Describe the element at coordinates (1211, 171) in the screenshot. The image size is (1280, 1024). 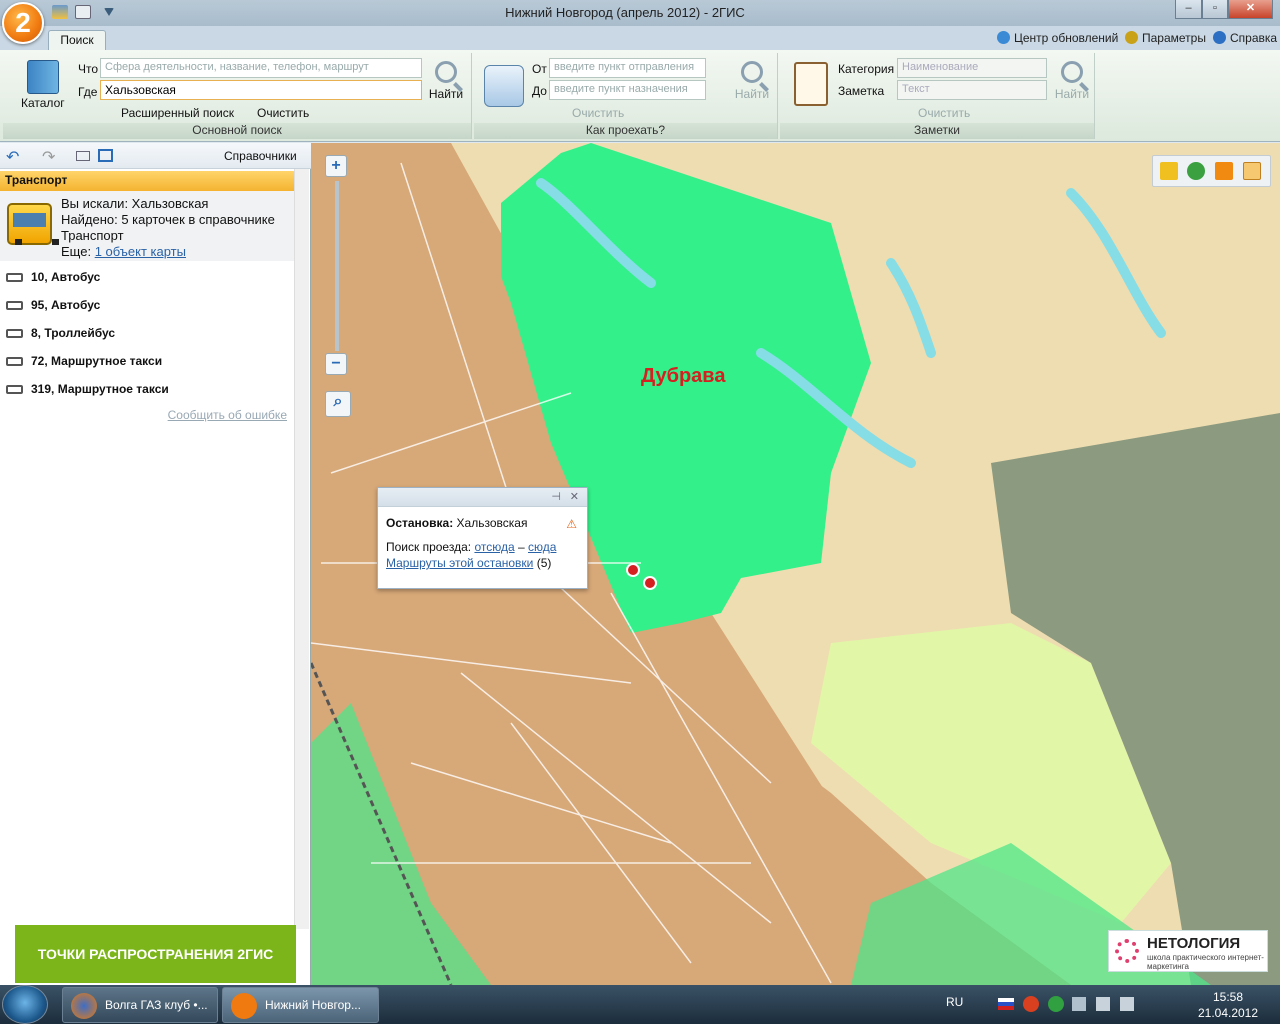
I see `map-tools` at that location.